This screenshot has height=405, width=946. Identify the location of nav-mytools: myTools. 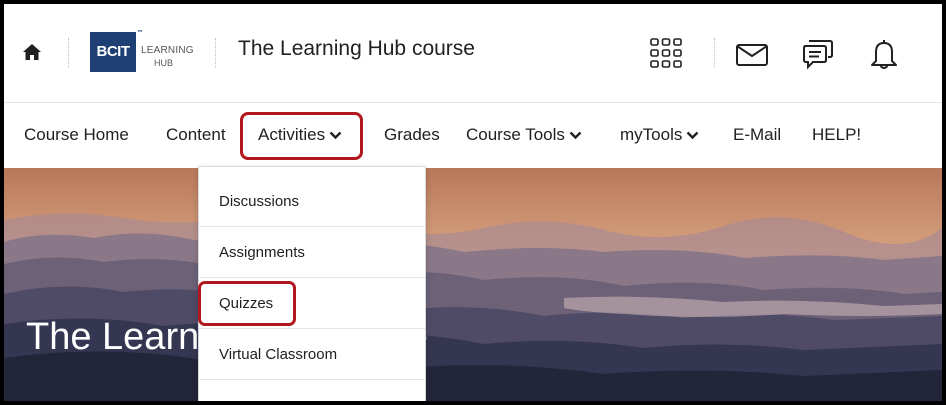
(659, 135).